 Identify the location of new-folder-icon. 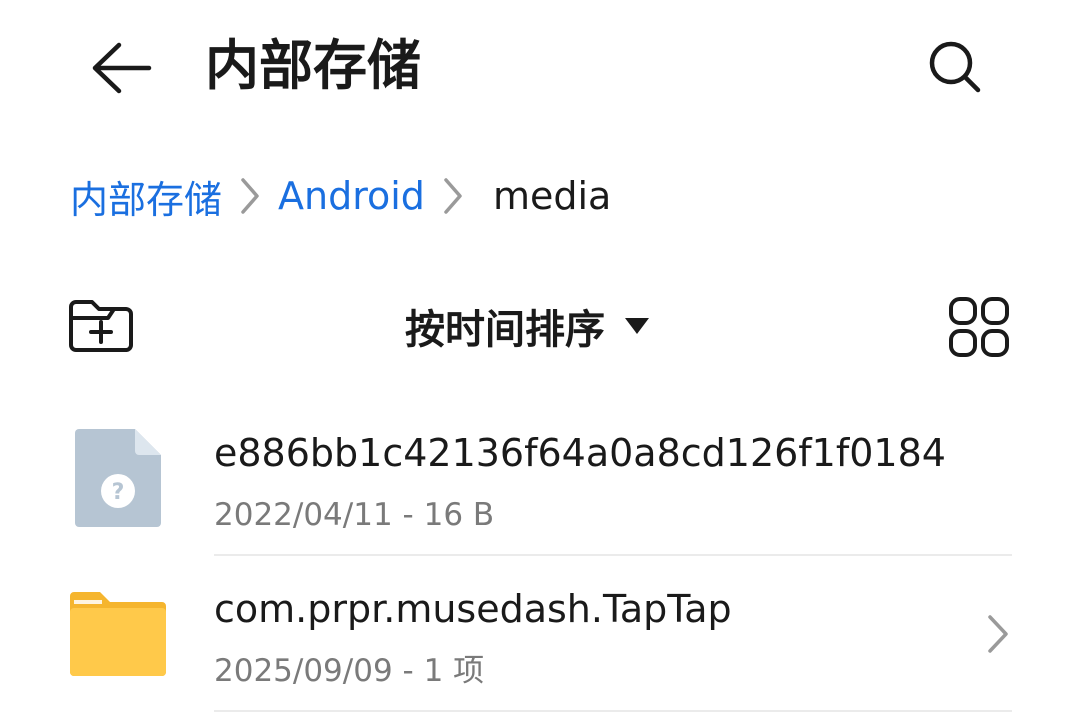
(101, 326).